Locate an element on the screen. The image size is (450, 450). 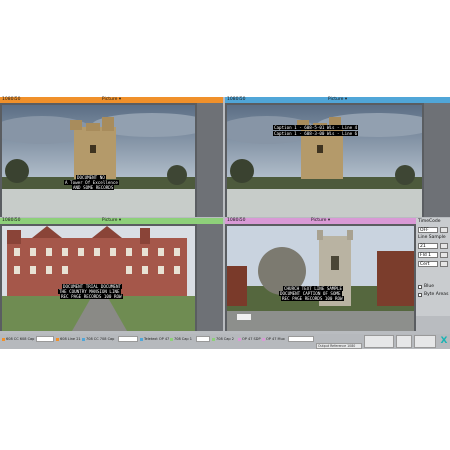
mansion-picture is located at coordinates (98, 278).